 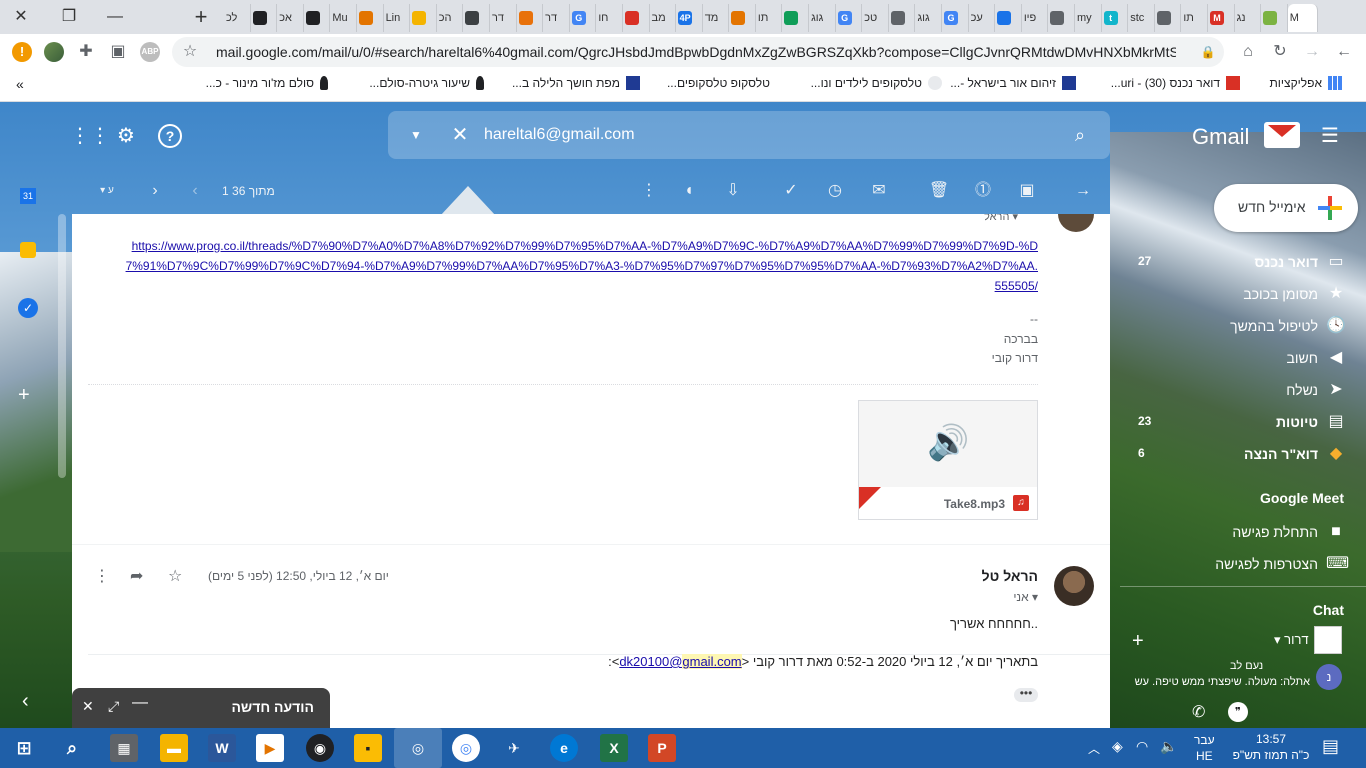 I want to click on expand-icon: ⤢, so click(x=113, y=706).